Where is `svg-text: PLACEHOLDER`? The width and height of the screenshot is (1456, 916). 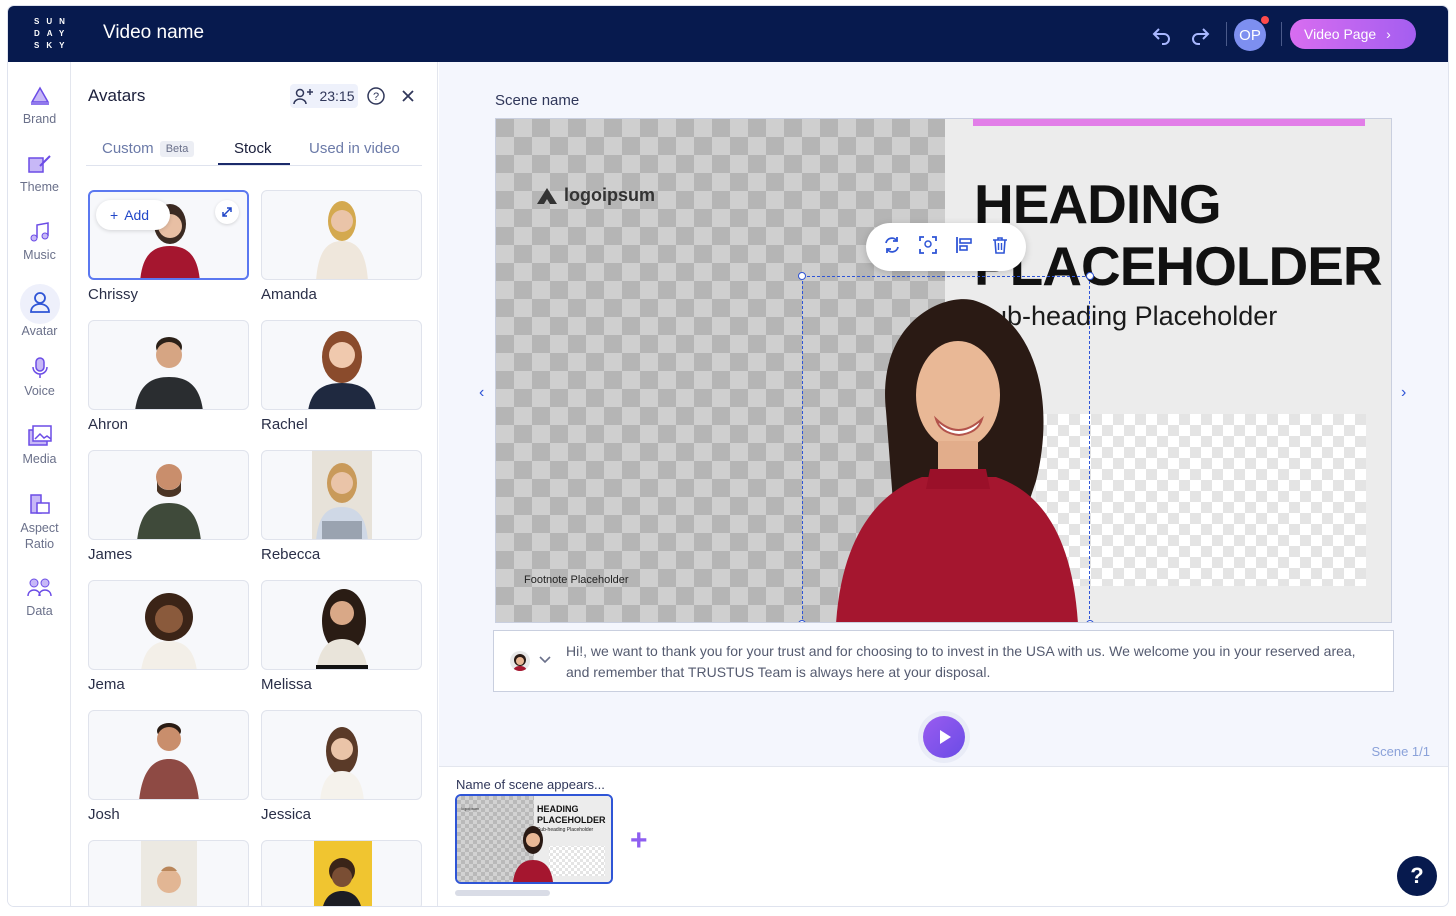
svg-text: PLACEHOLDER is located at coordinates (571, 820).